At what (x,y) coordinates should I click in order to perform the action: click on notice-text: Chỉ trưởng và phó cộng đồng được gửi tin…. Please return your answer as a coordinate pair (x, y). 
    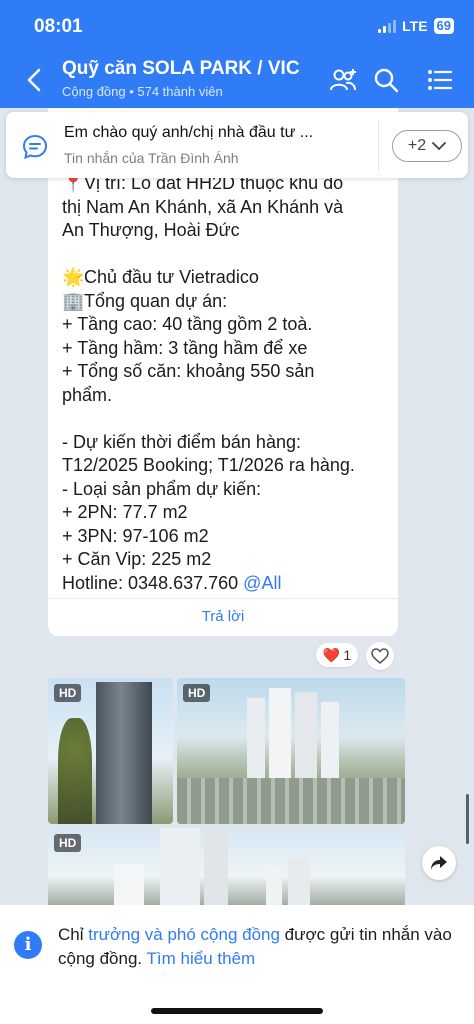
    Looking at the image, I should click on (263, 947).